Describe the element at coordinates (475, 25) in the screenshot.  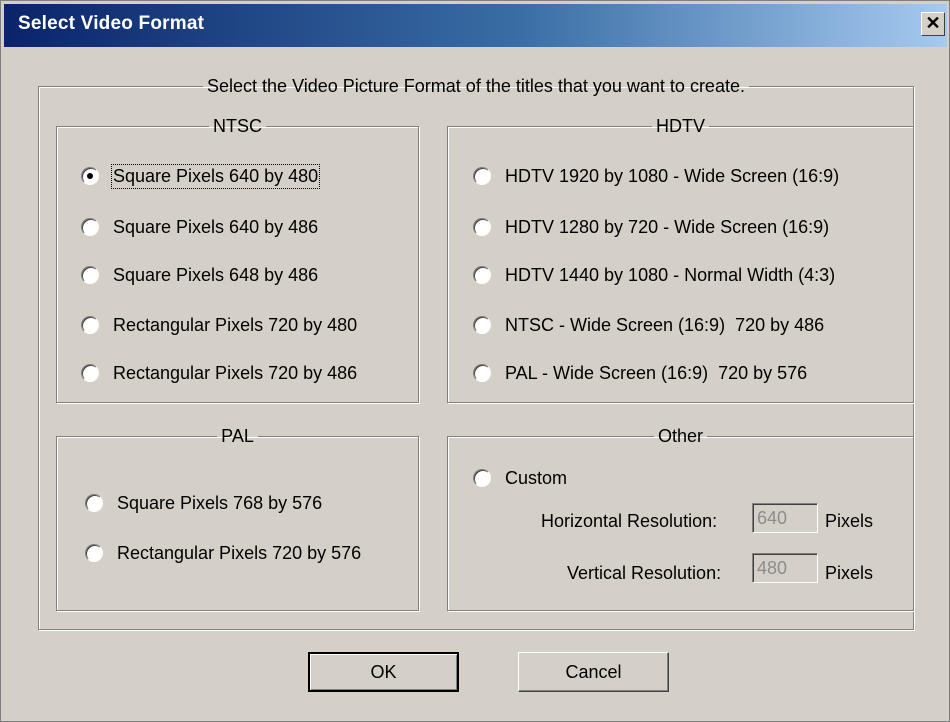
I see `title-bar: Select Video Format ✕` at that location.